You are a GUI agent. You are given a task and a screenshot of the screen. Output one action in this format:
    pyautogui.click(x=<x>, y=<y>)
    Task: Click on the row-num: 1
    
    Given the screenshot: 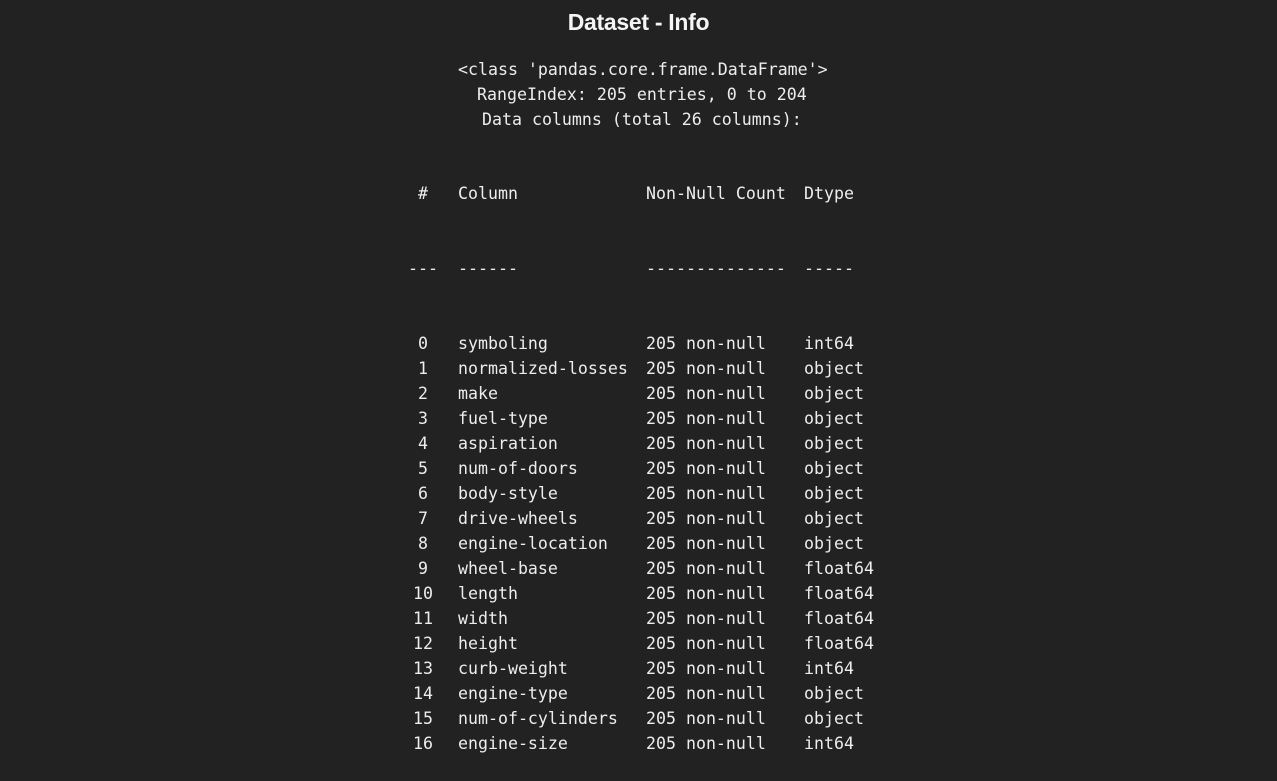 What is the action you would take?
    pyautogui.click(x=423, y=368)
    